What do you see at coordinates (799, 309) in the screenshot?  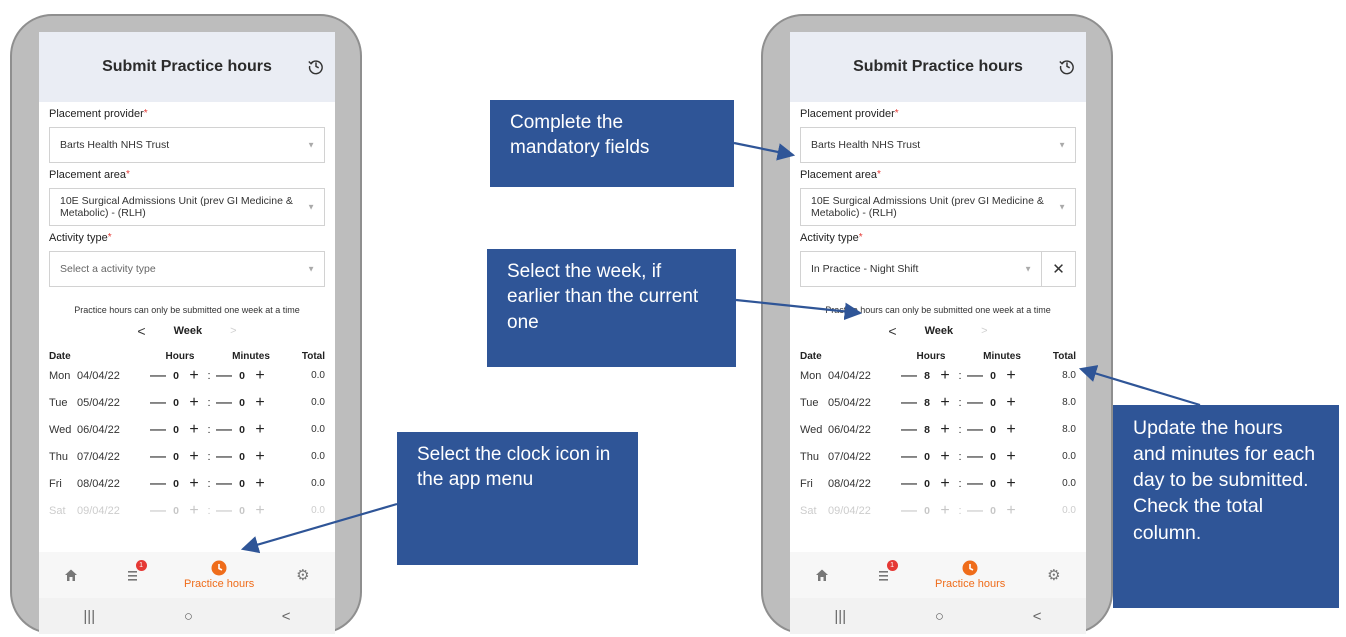 I see `arrow-to-week-selector` at bounding box center [799, 309].